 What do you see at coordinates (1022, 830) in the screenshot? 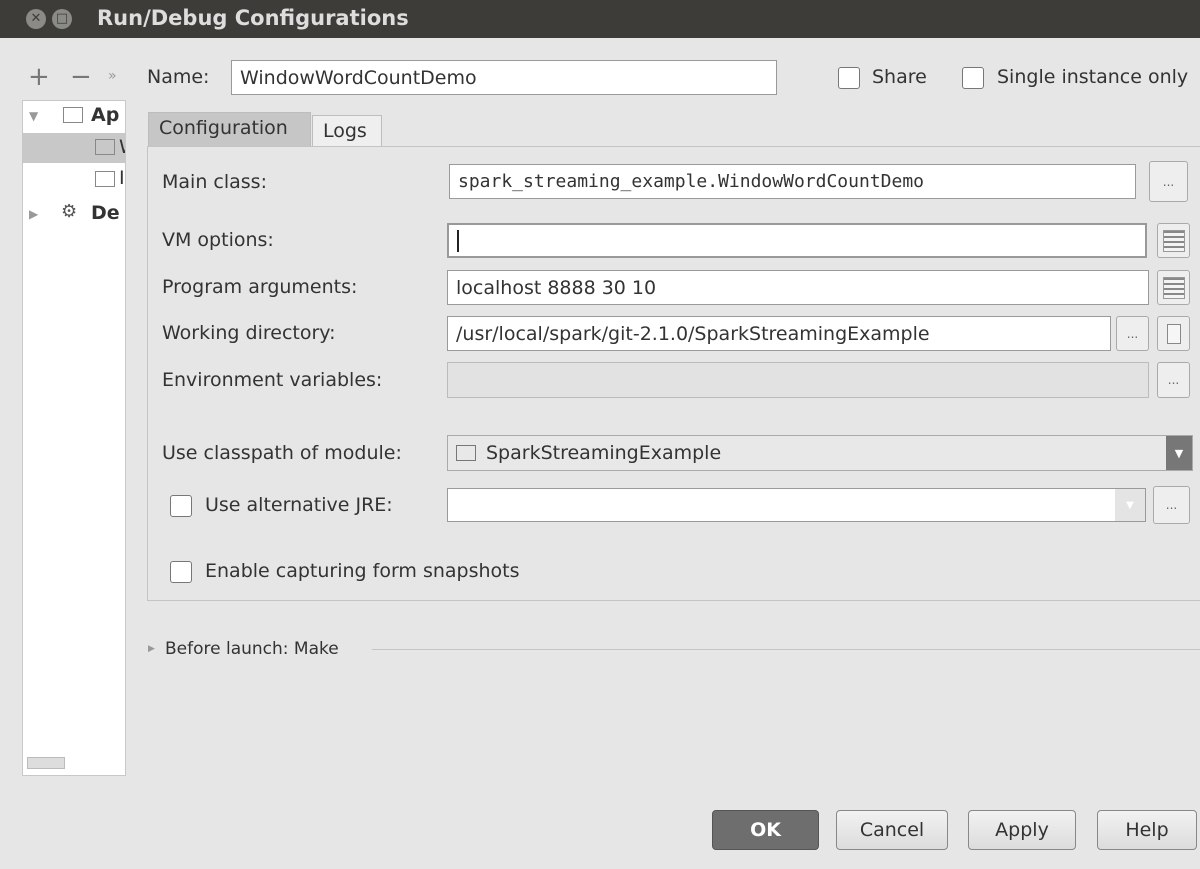
I see `apply-button: Apply` at bounding box center [1022, 830].